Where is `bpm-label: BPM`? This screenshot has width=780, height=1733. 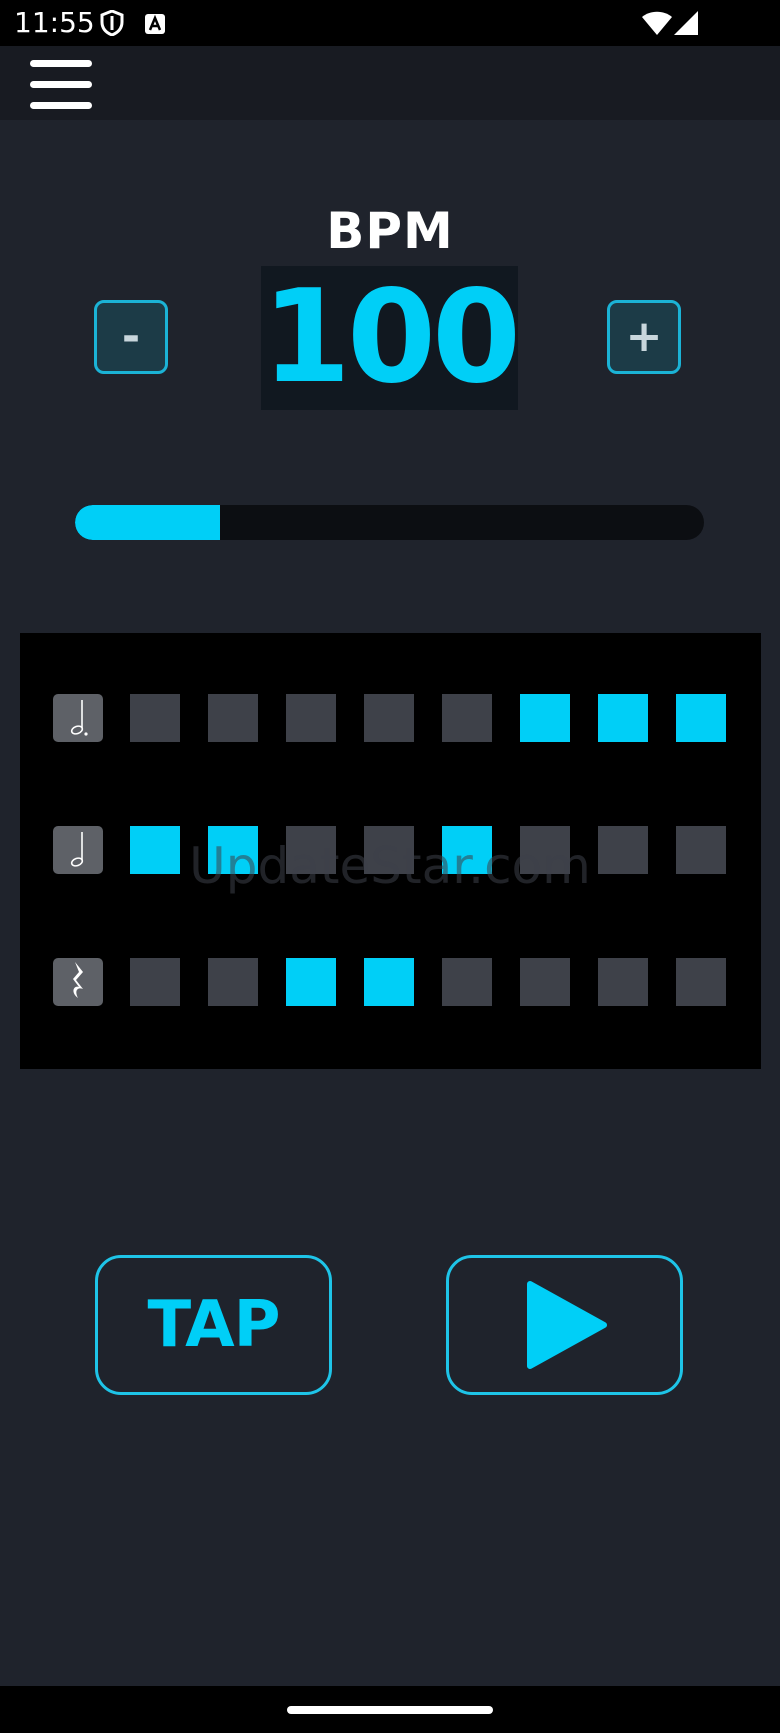
bpm-label: BPM is located at coordinates (390, 231).